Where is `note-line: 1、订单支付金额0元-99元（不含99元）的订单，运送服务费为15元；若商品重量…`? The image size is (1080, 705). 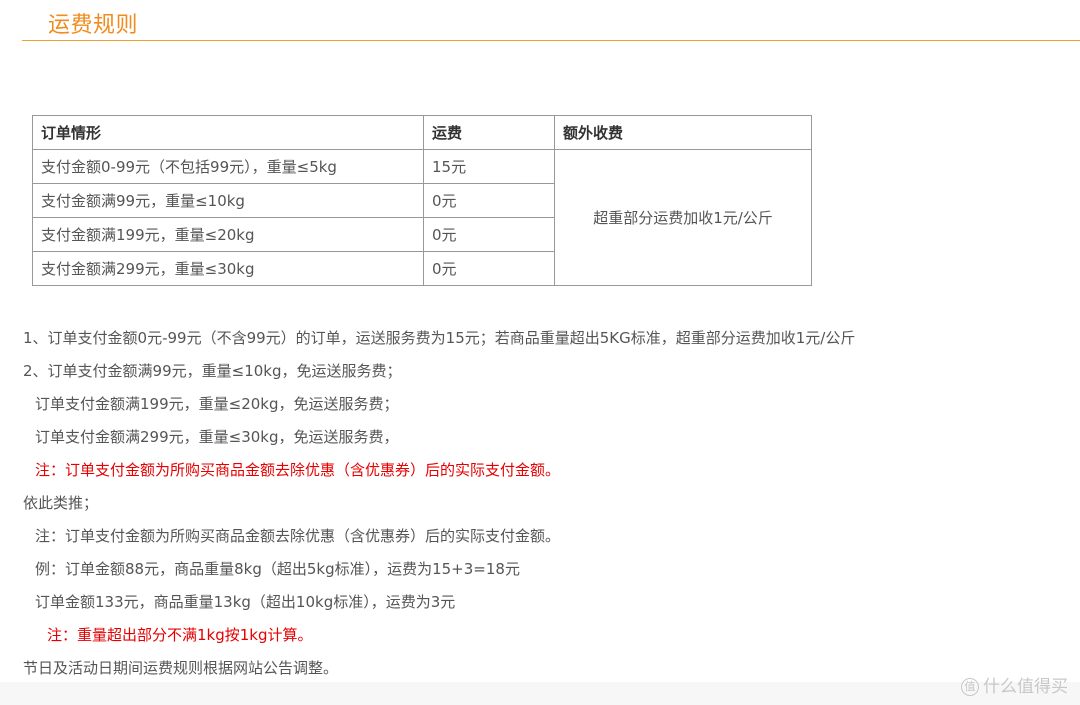
note-line: 1、订单支付金额0元-99元（不含99元）的订单，运送服务费为15元；若商品重量… is located at coordinates (439, 338).